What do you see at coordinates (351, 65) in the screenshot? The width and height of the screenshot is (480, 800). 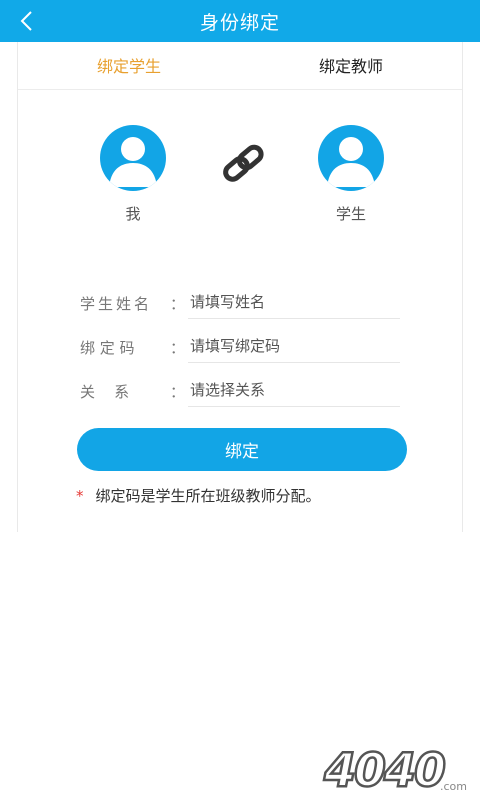 I see `tab-bind-teacher: 绑定教师` at bounding box center [351, 65].